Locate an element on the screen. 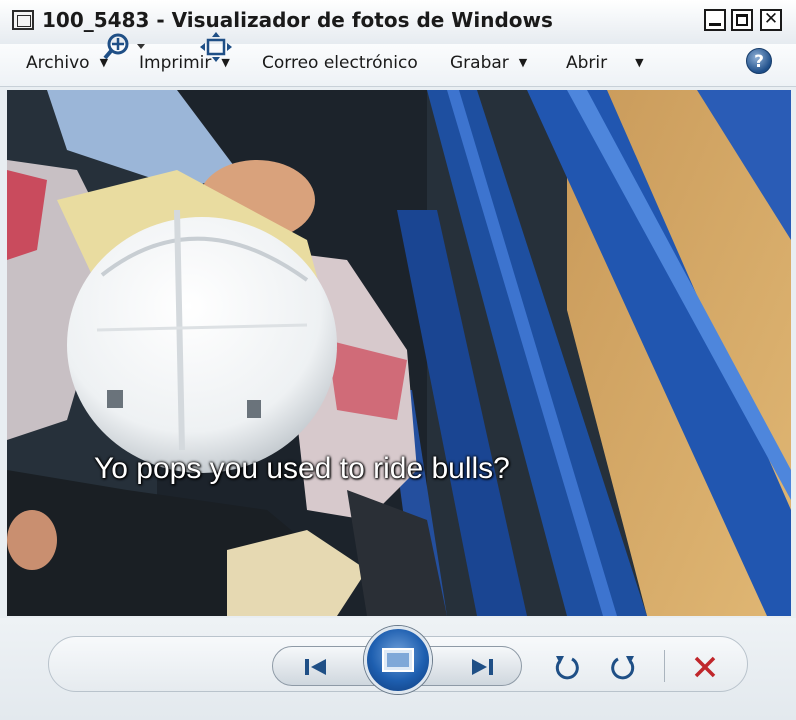 The image size is (796, 720). slideshow-icon is located at coordinates (398, 660).